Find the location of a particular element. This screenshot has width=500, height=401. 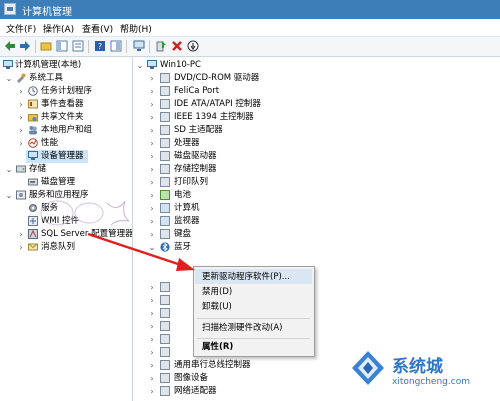

tree-node-storage: ⌄ 存储 is located at coordinates (65, 169).